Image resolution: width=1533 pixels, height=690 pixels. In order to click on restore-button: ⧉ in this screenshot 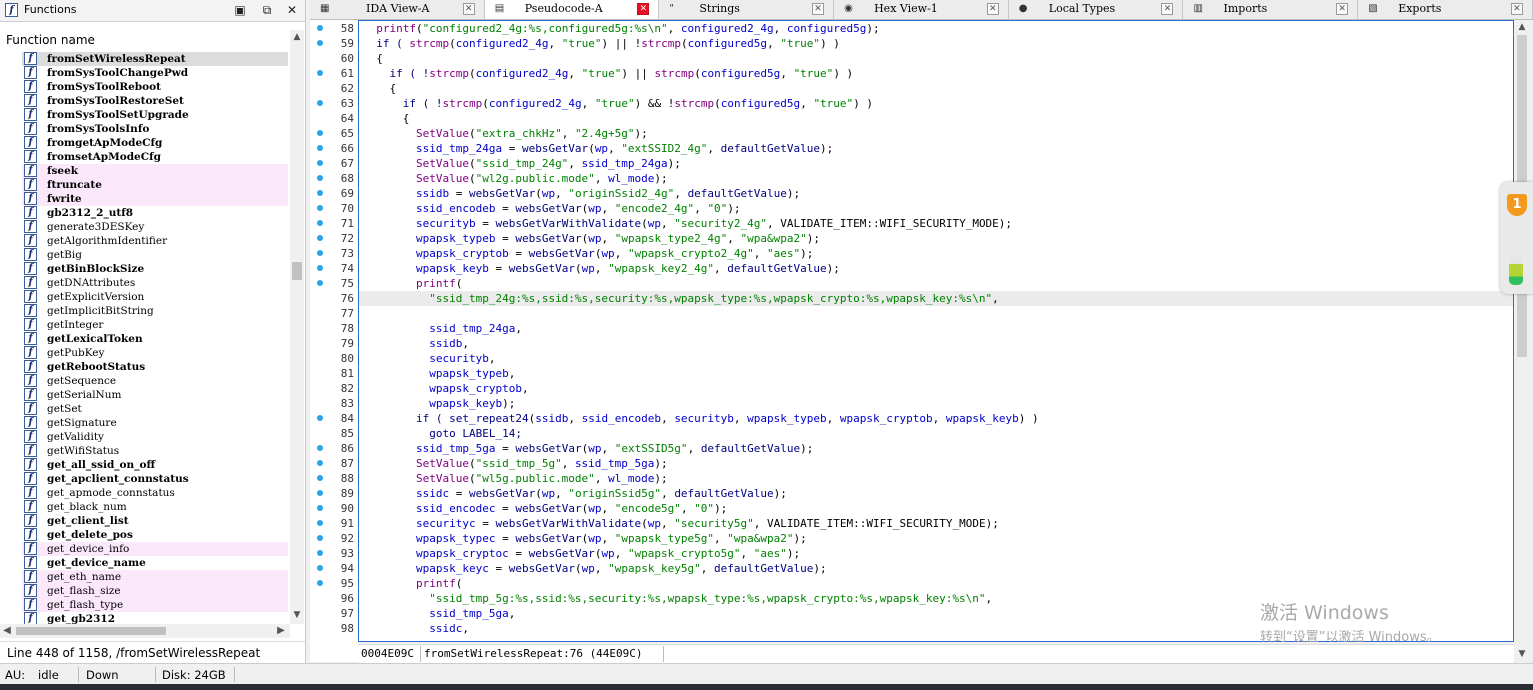, I will do `click(267, 10)`.